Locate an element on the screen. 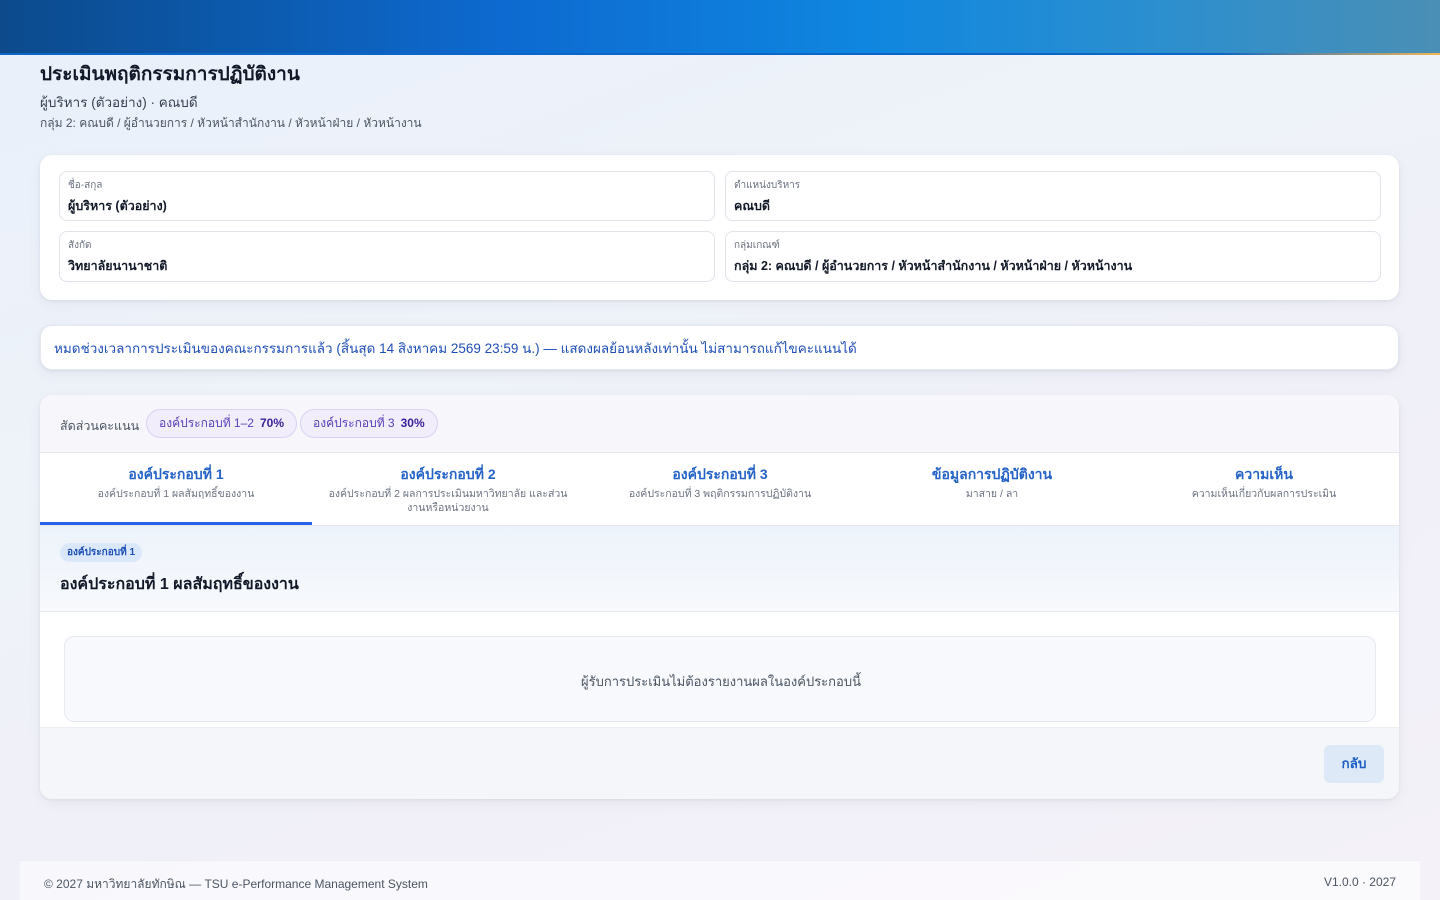 This screenshot has height=900, width=1440. tab-subtitle: มาสาย / ลา is located at coordinates (992, 494).